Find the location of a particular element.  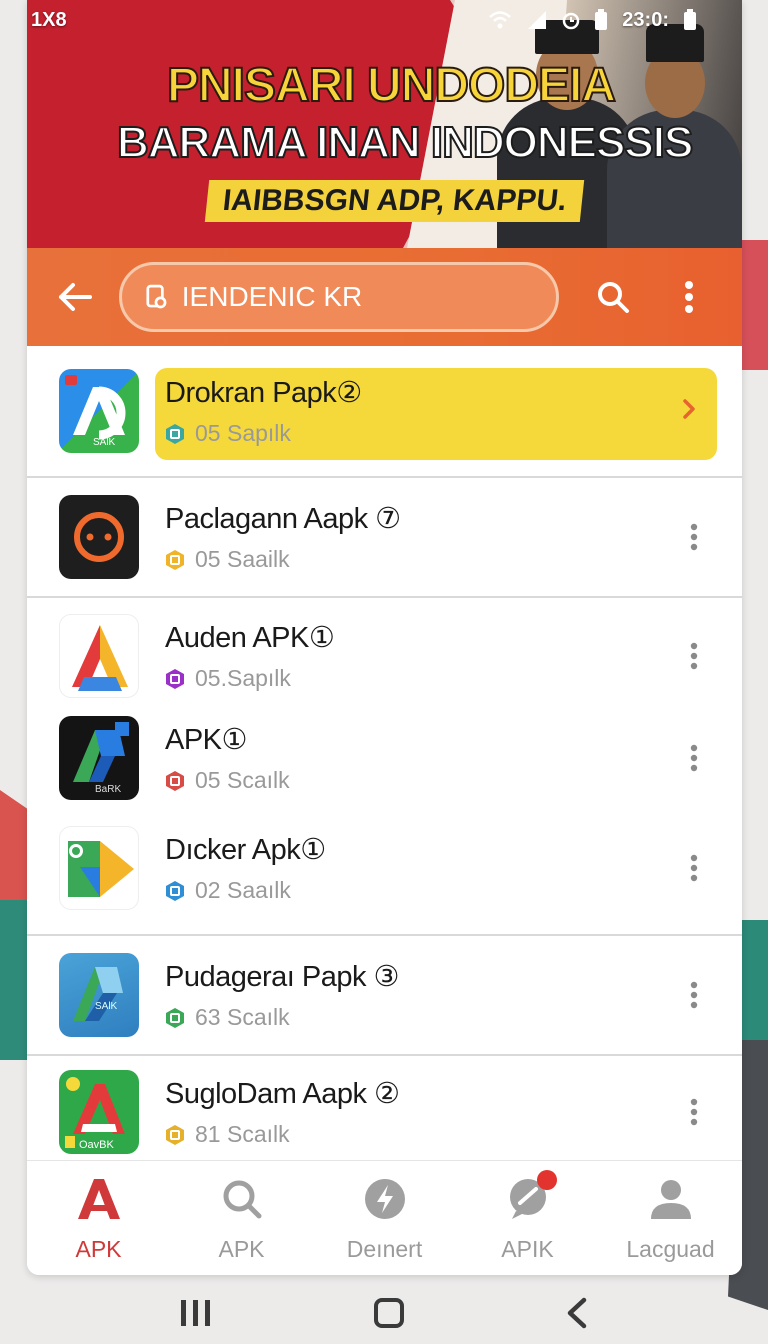

search-button is located at coordinates (613, 297).